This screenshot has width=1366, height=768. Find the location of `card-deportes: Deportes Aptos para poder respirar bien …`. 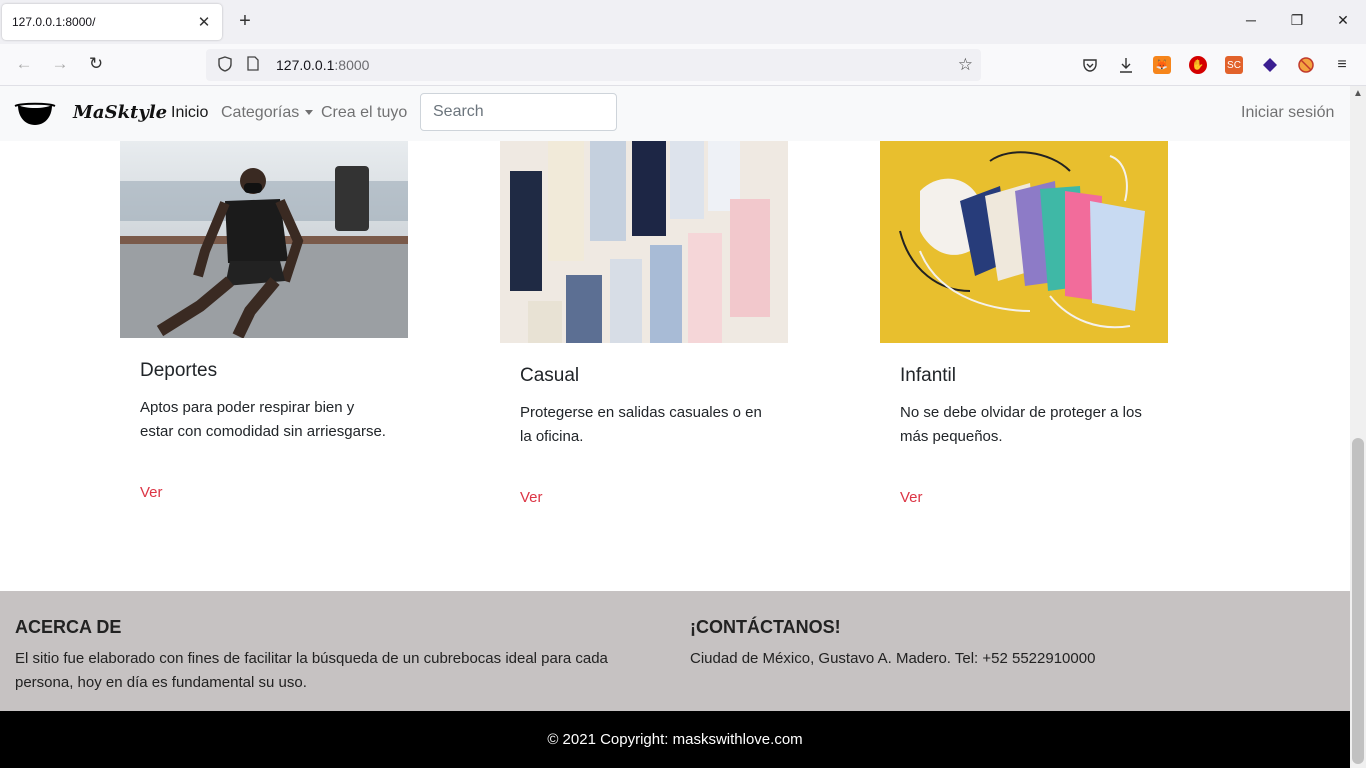

card-deportes: Deportes Aptos para poder respirar bien … is located at coordinates (264, 321).